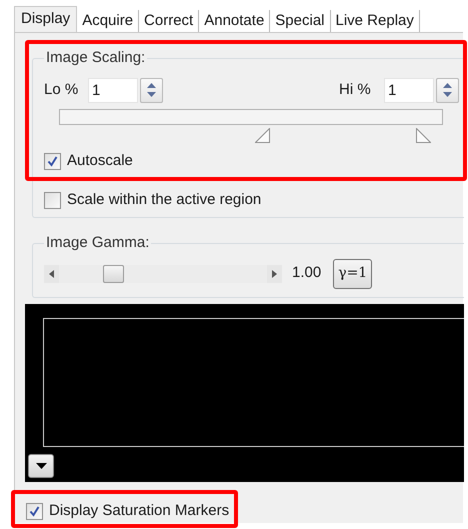 This screenshot has height=529, width=468. Describe the element at coordinates (375, 21) in the screenshot. I see `tab: Live Replay` at that location.